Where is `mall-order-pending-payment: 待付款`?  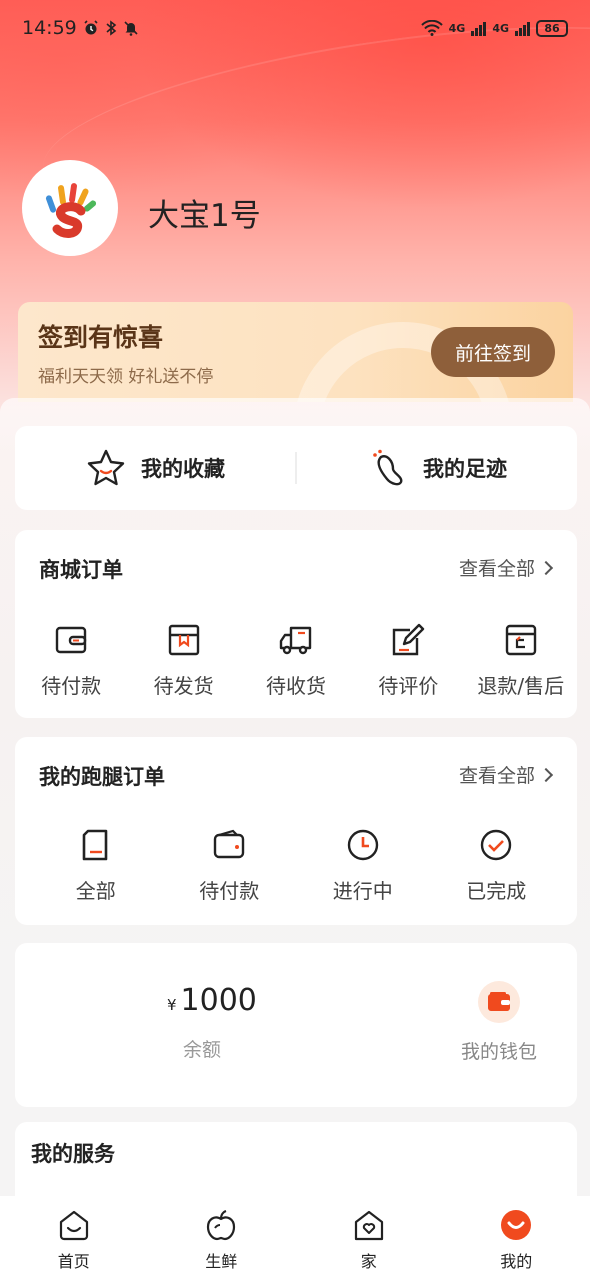 mall-order-pending-payment: 待付款 is located at coordinates (71, 660).